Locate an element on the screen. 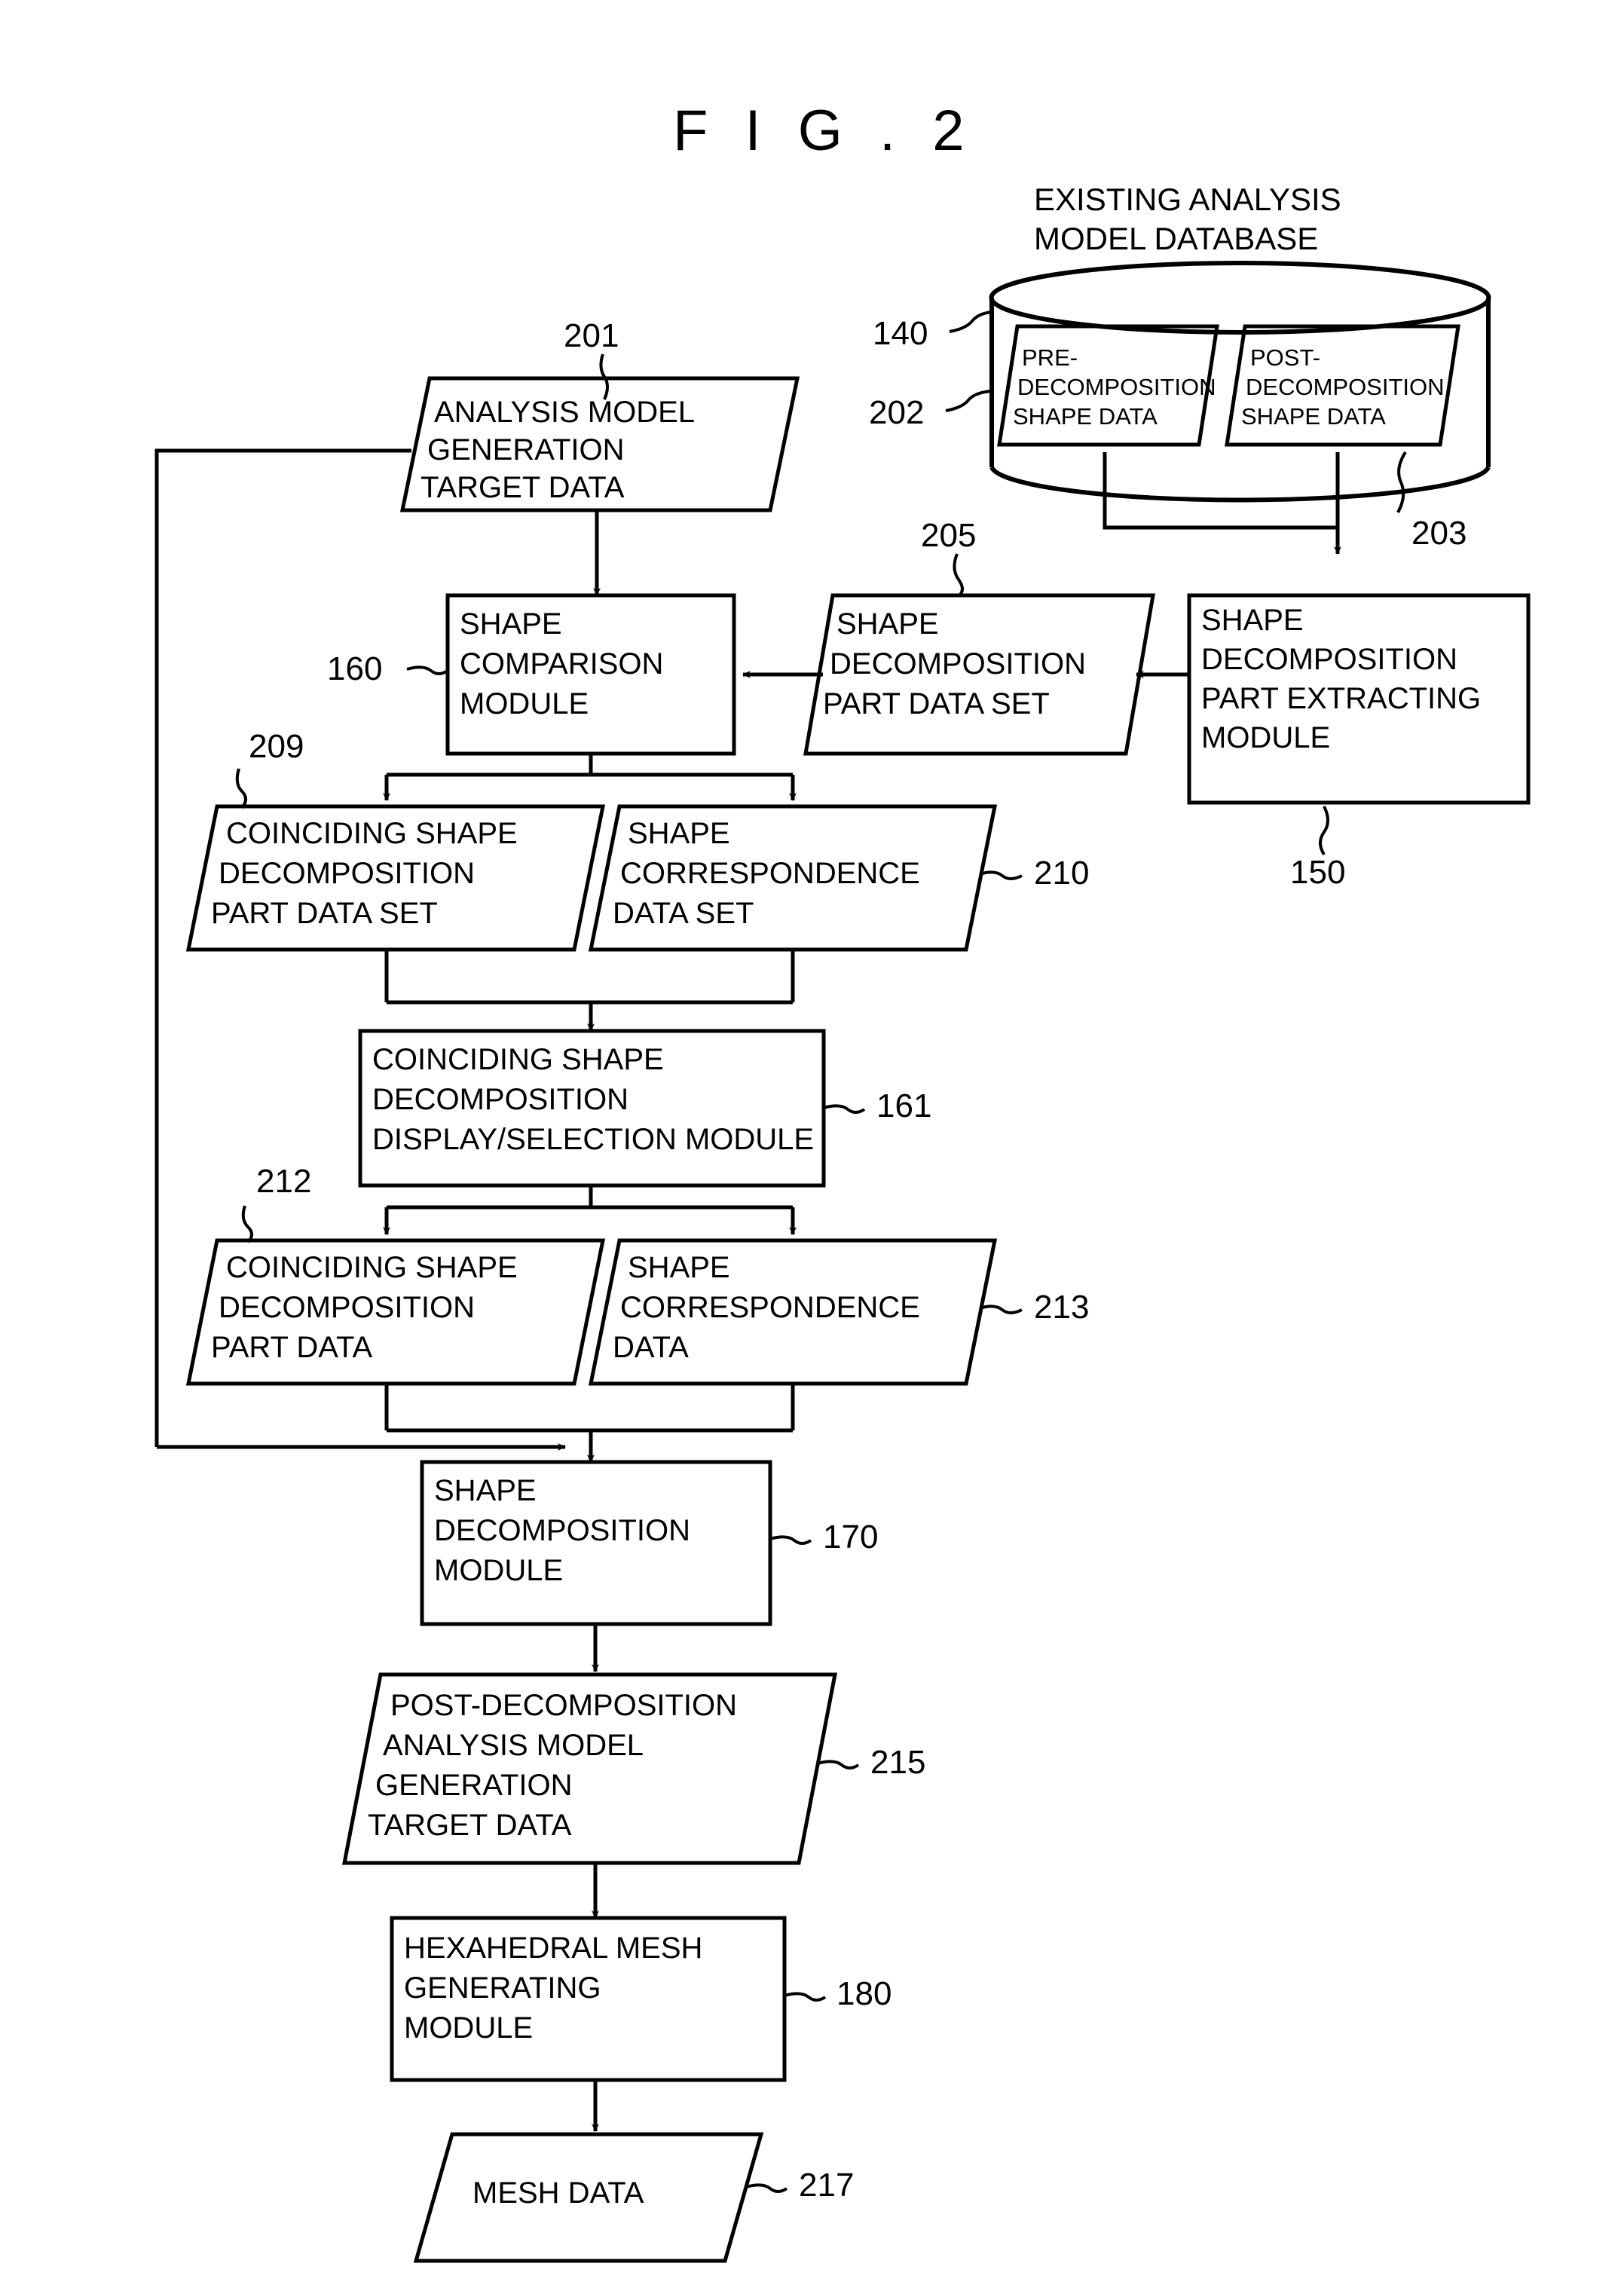  line-db-to-bracket is located at coordinates (1220, 491).